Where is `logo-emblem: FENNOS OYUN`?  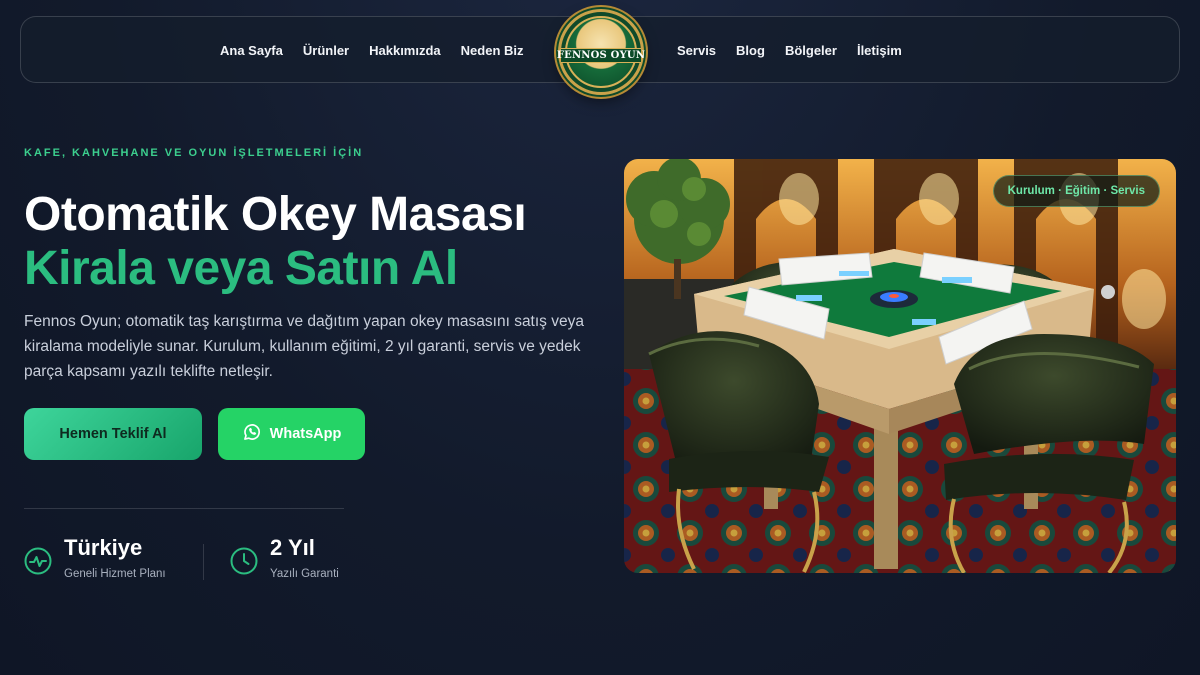
logo-emblem: FENNOS OYUN is located at coordinates (601, 52).